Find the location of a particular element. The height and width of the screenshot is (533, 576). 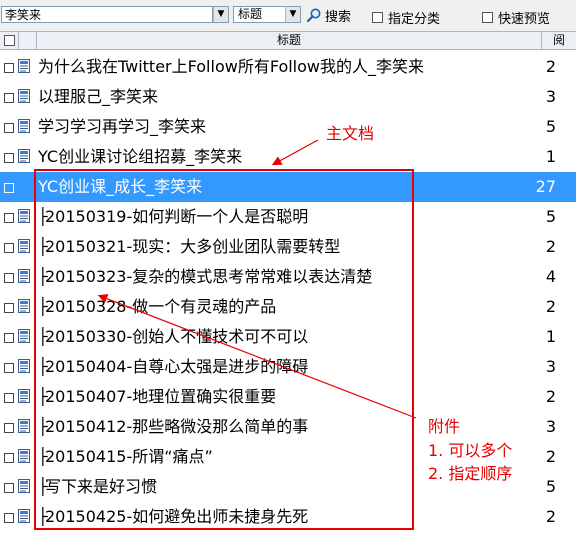

search-history-dropdown-button: ▼ is located at coordinates (221, 14).